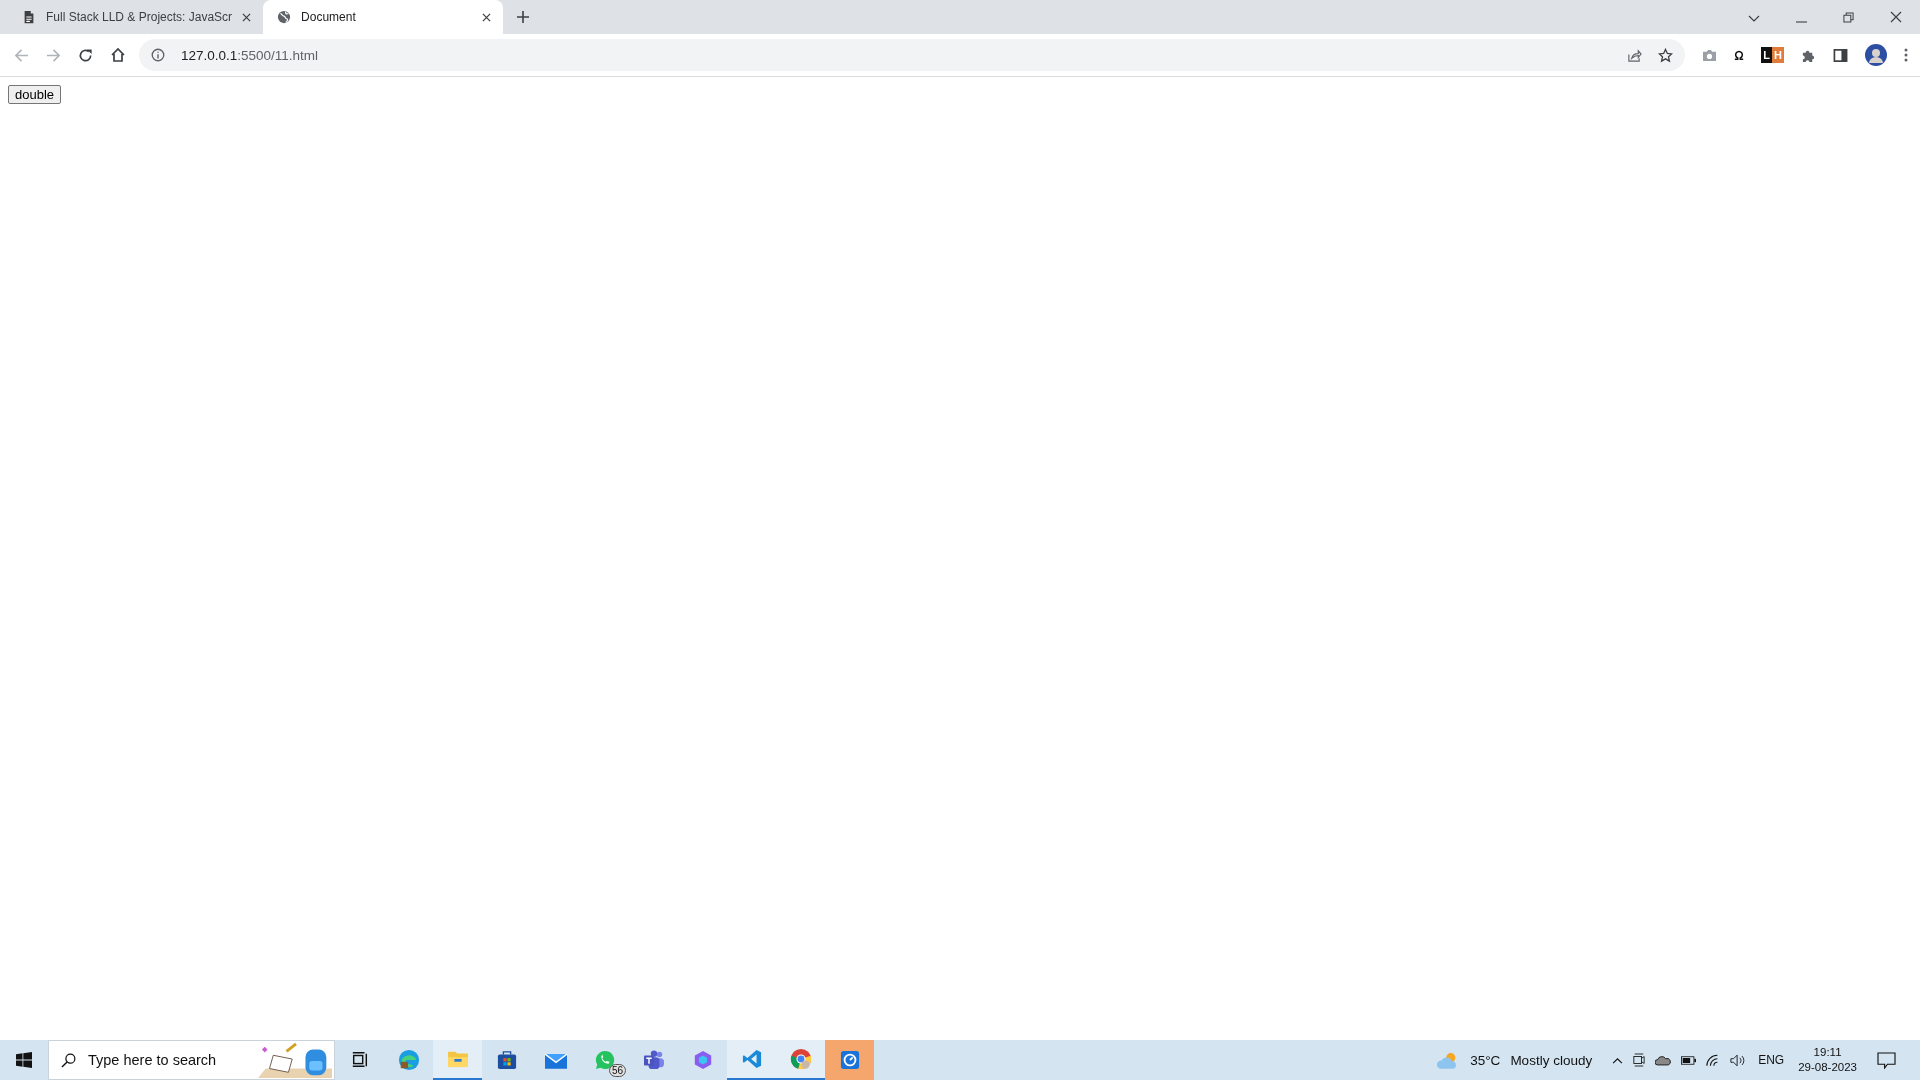 This screenshot has height=1080, width=1920. I want to click on taskbar-search-field: Type here to search, so click(191, 1060).